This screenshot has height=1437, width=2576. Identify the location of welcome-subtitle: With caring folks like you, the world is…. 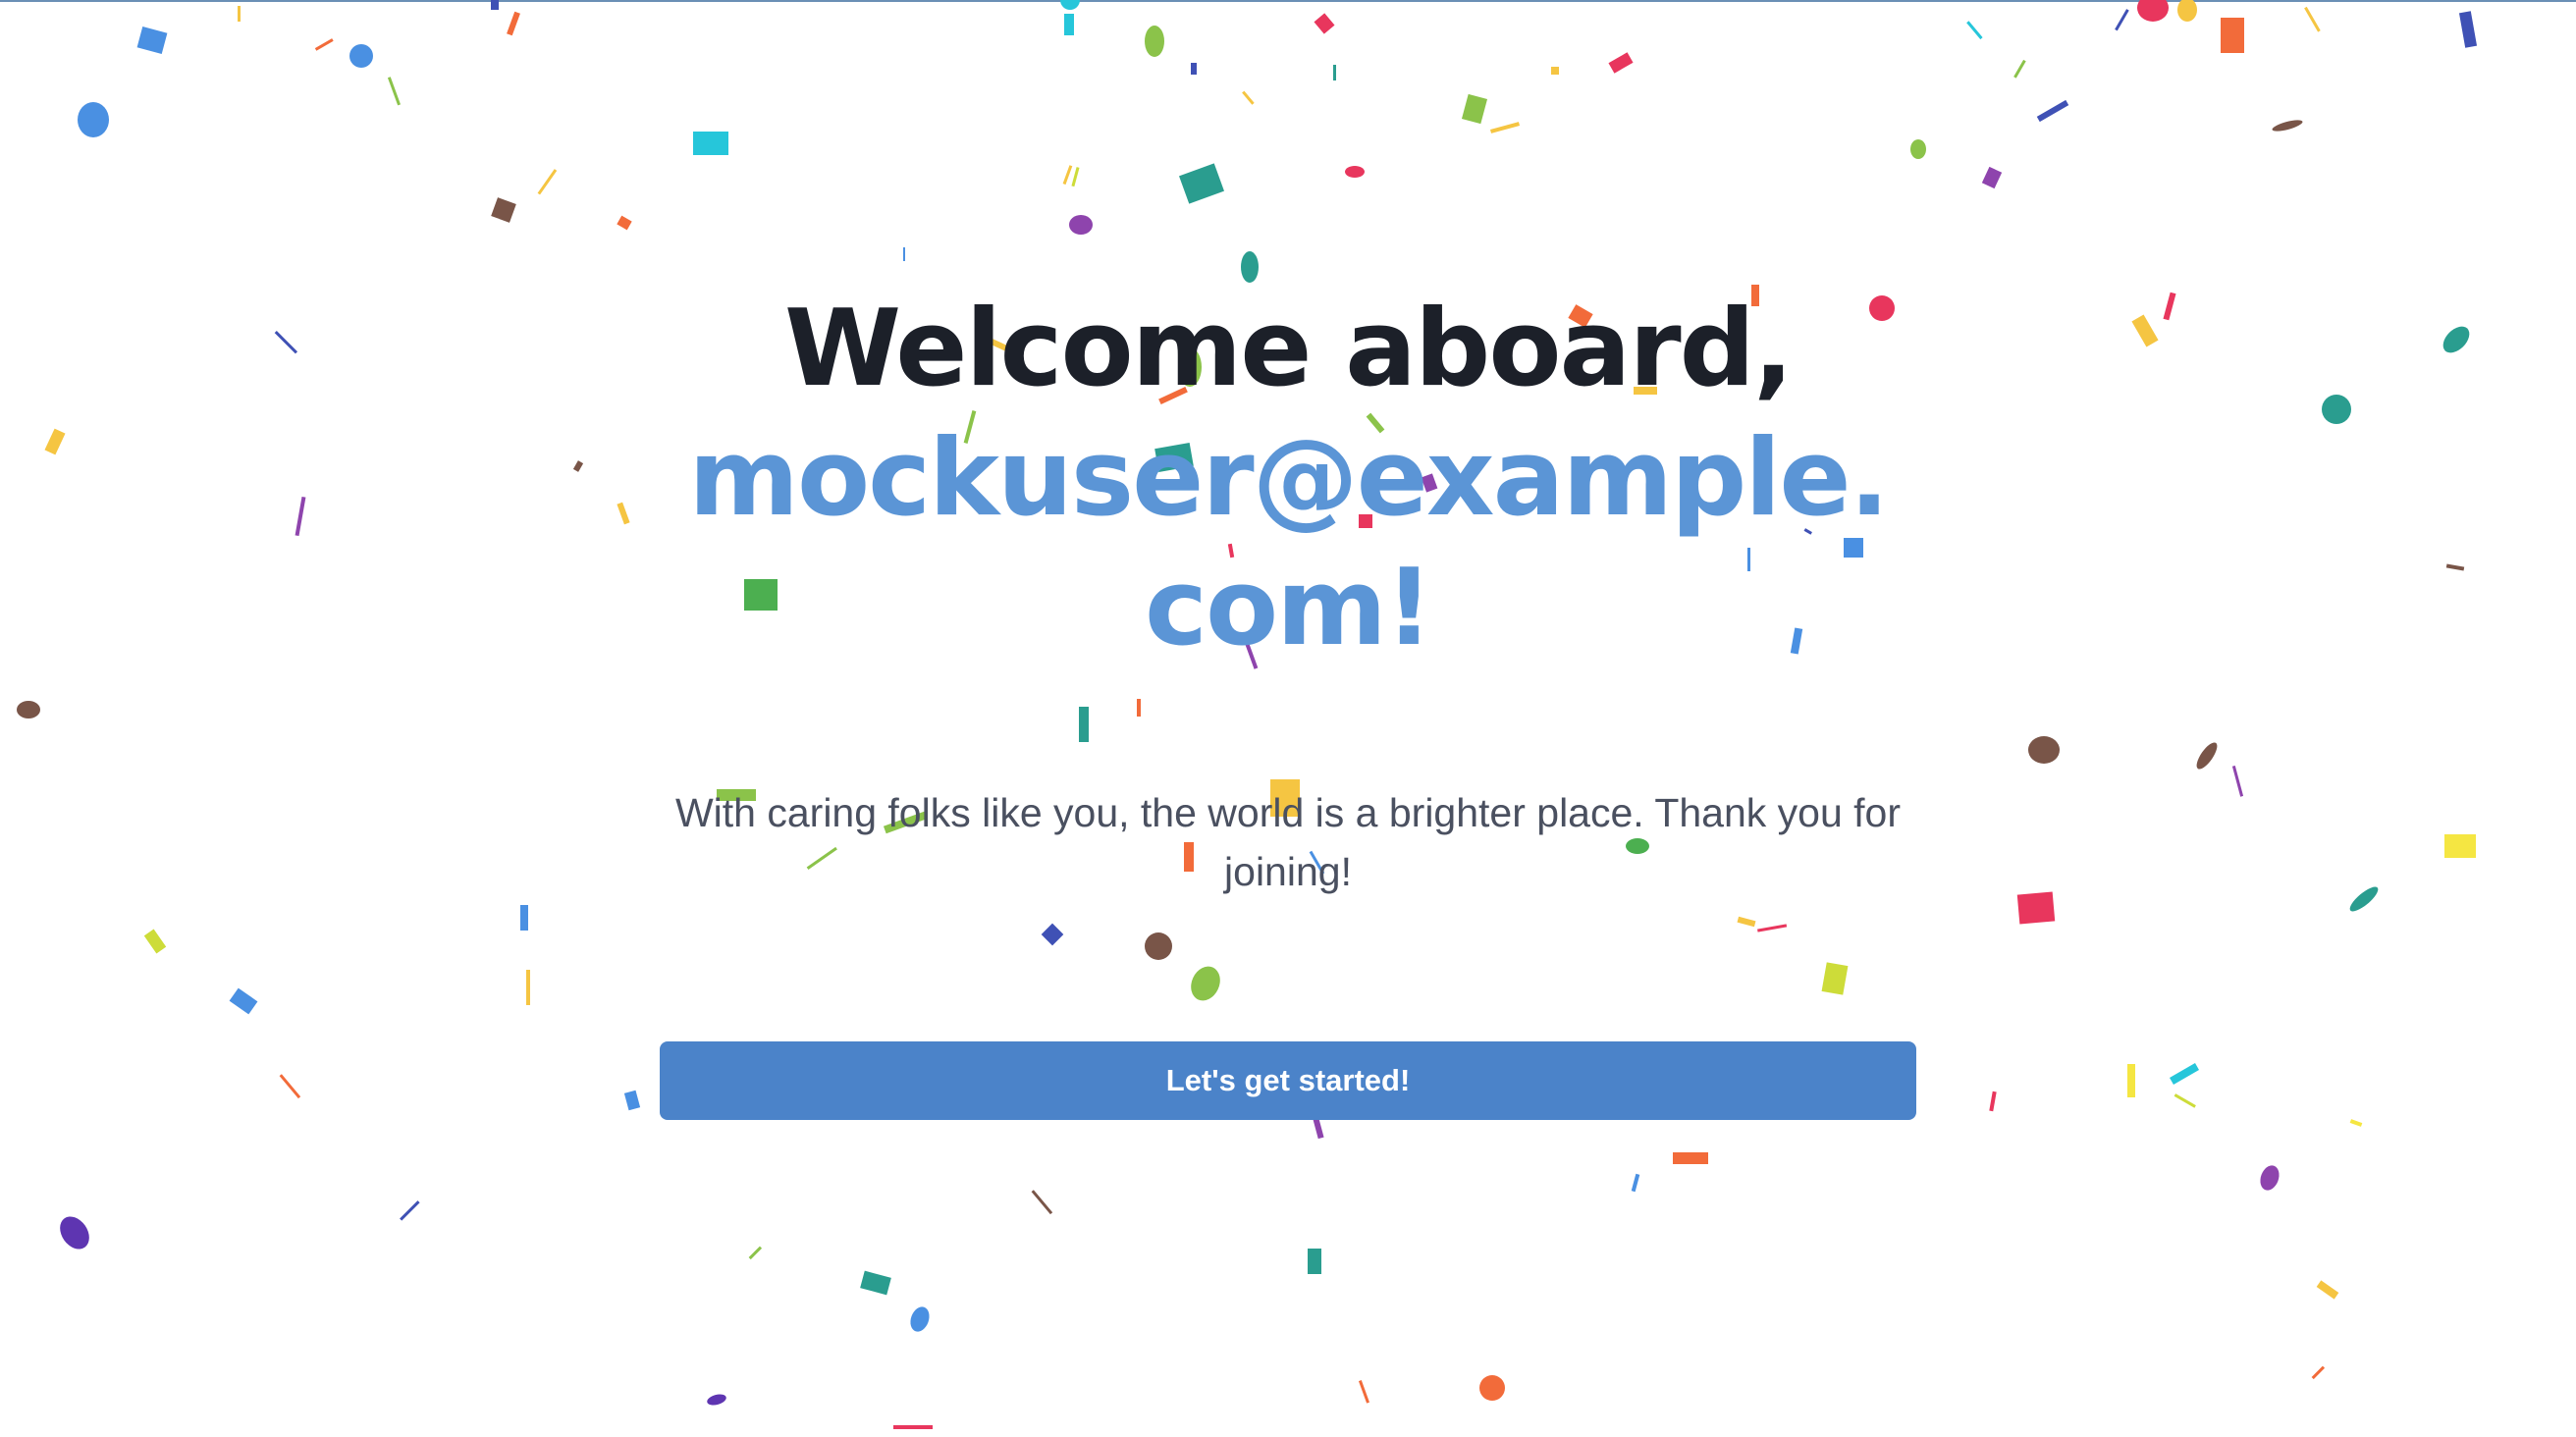
(1288, 842).